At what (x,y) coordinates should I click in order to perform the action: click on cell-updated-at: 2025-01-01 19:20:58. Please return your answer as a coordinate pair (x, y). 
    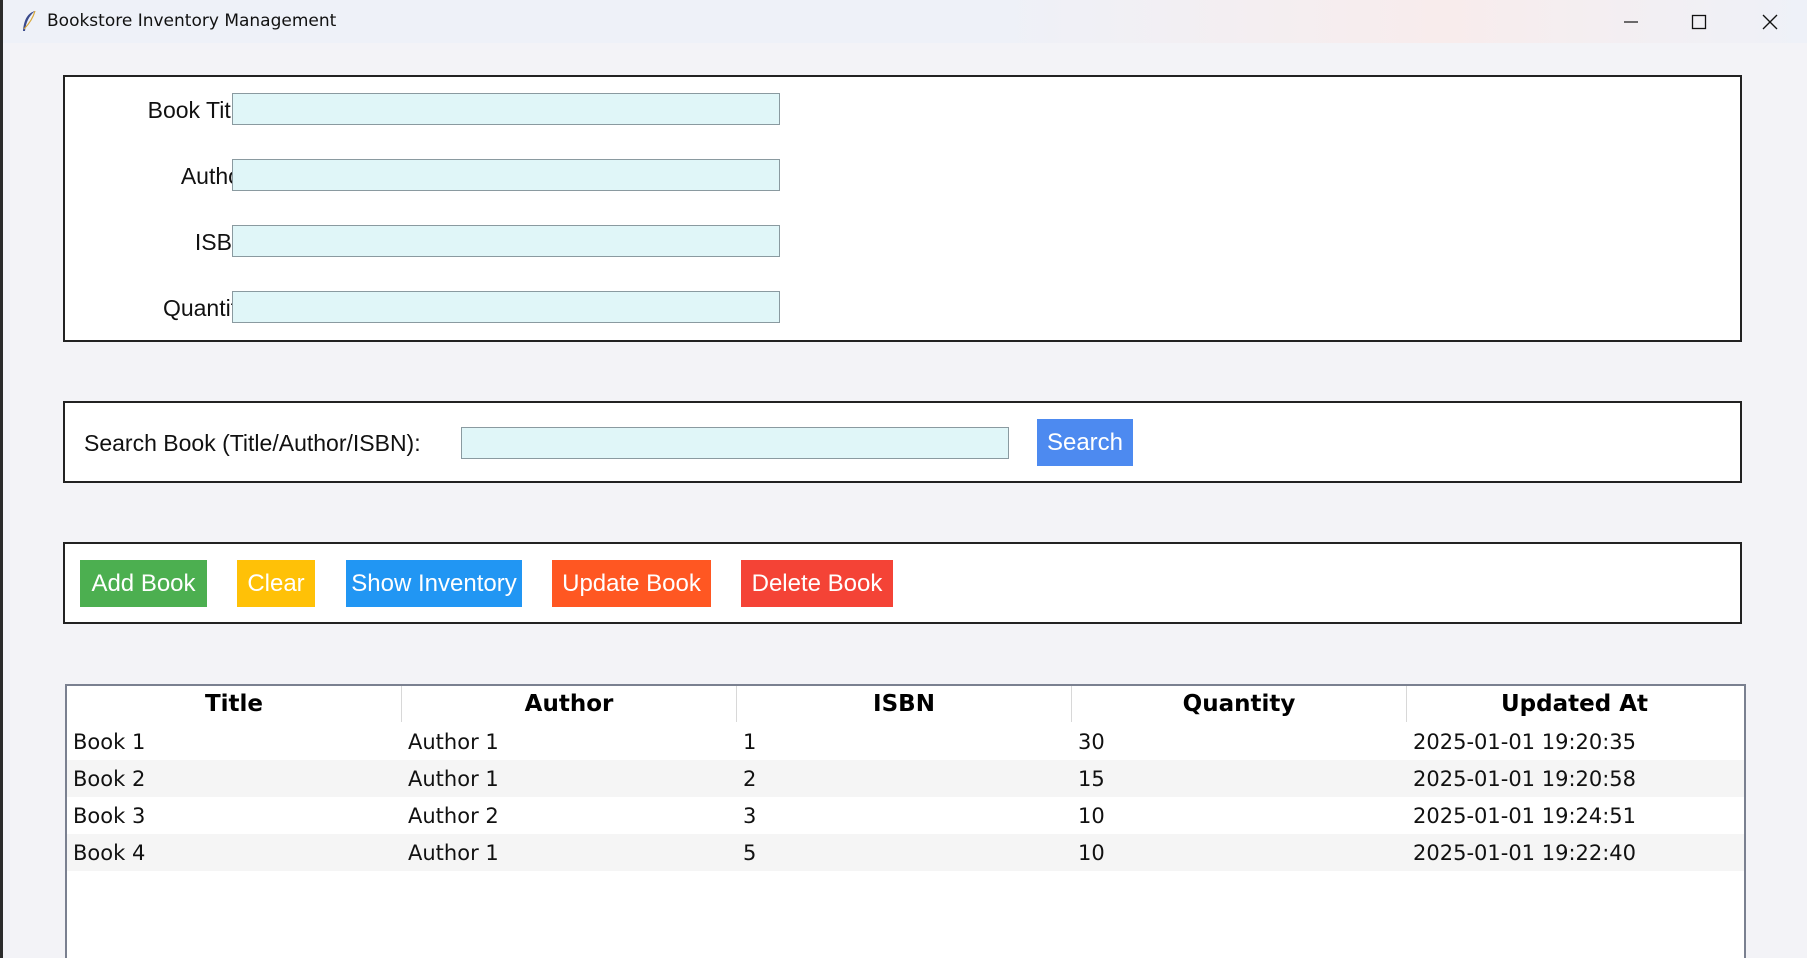
    Looking at the image, I should click on (1525, 778).